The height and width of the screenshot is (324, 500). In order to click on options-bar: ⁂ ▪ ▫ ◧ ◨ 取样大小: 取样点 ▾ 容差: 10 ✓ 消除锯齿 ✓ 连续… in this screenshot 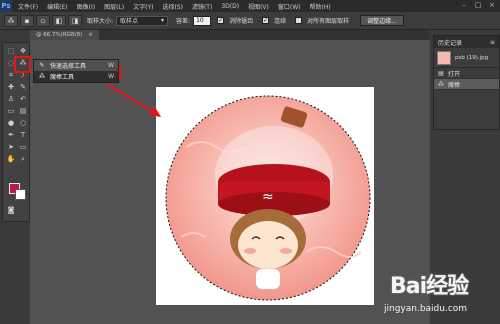, I will do `click(250, 21)`.